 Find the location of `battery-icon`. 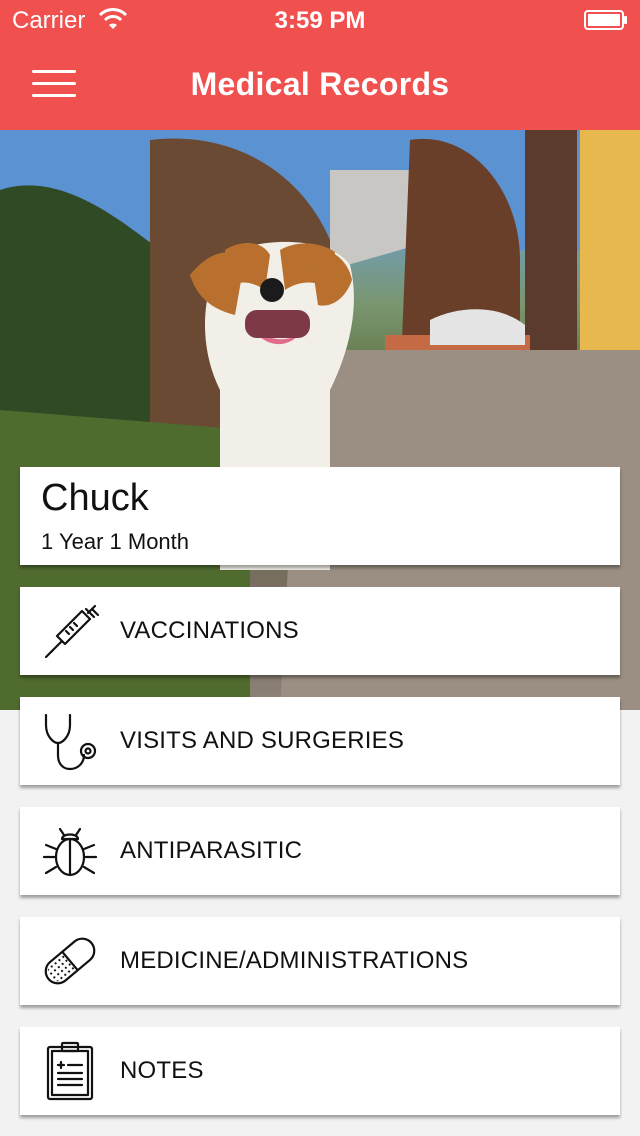

battery-icon is located at coordinates (605, 20).